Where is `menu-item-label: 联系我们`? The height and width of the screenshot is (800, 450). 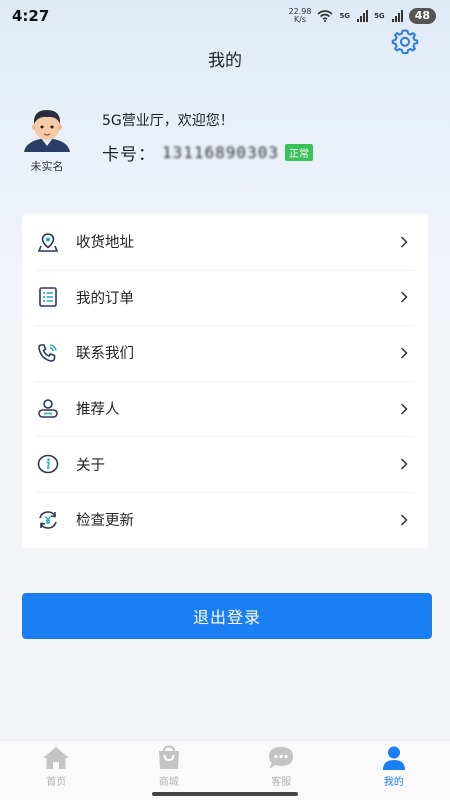 menu-item-label: 联系我们 is located at coordinates (105, 354).